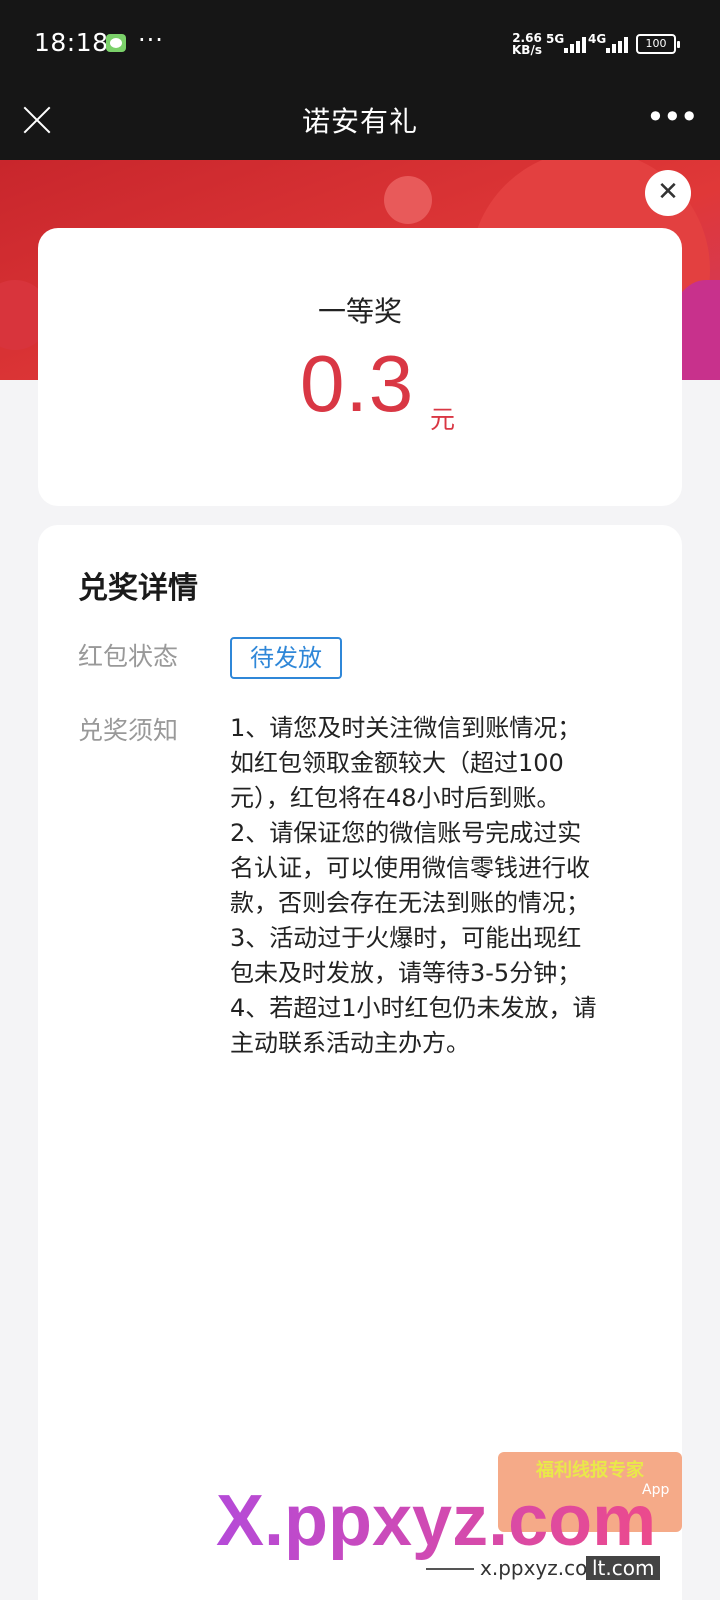 The width and height of the screenshot is (720, 1600). What do you see at coordinates (360, 45) in the screenshot?
I see `status-bar: 18:18 ··· 2.66 KB/s 5G 4G 100` at bounding box center [360, 45].